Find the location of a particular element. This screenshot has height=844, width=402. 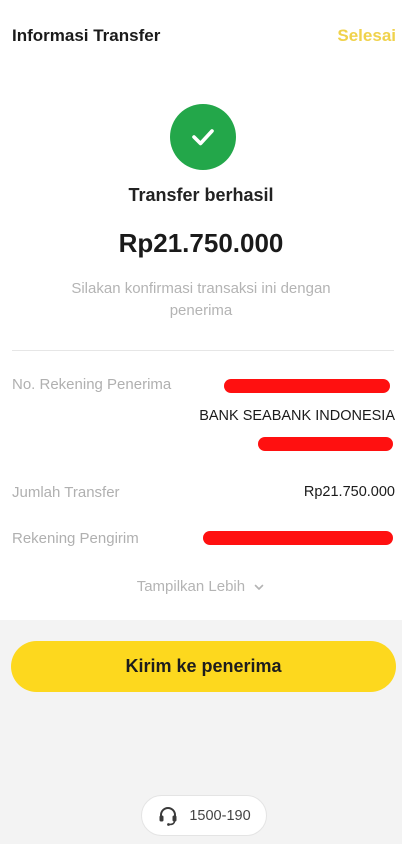

divider is located at coordinates (203, 350).